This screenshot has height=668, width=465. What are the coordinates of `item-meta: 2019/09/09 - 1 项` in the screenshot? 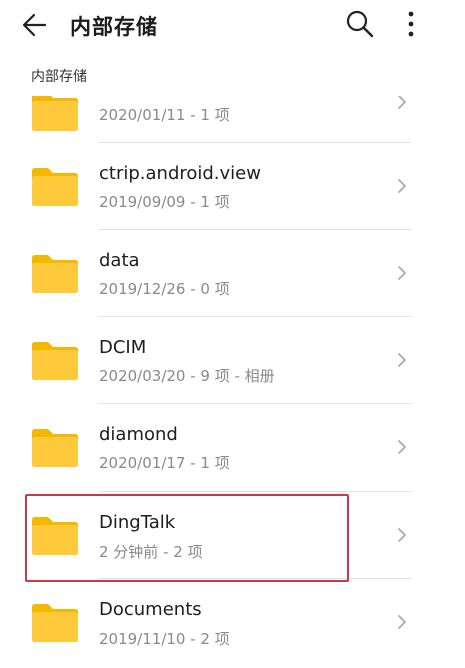 It's located at (164, 202).